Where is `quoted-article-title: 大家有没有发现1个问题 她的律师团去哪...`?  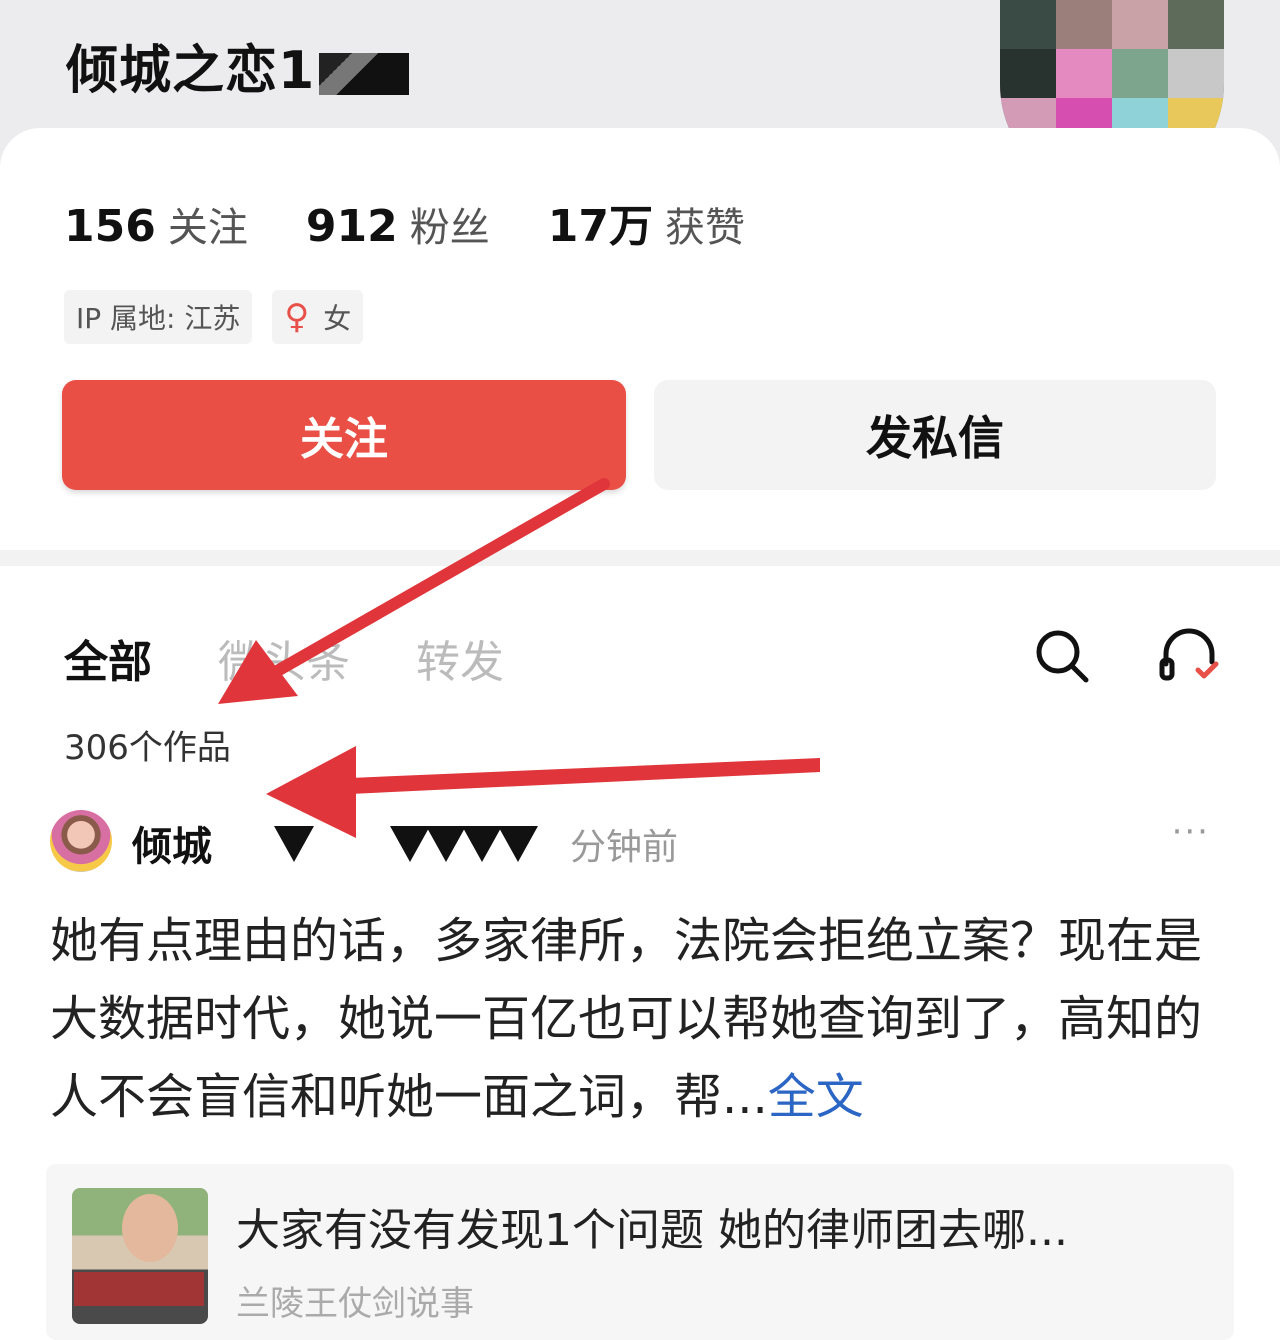 quoted-article-title: 大家有没有发现1个问题 她的律师团去哪... is located at coordinates (652, 1230).